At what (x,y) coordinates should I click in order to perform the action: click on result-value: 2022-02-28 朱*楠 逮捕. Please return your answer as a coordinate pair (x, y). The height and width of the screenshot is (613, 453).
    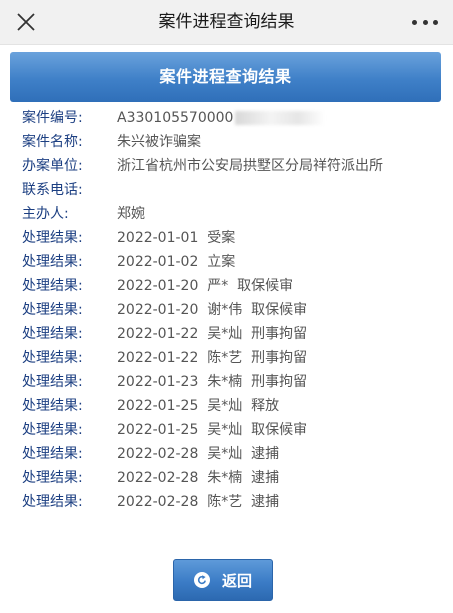
    Looking at the image, I should click on (198, 478).